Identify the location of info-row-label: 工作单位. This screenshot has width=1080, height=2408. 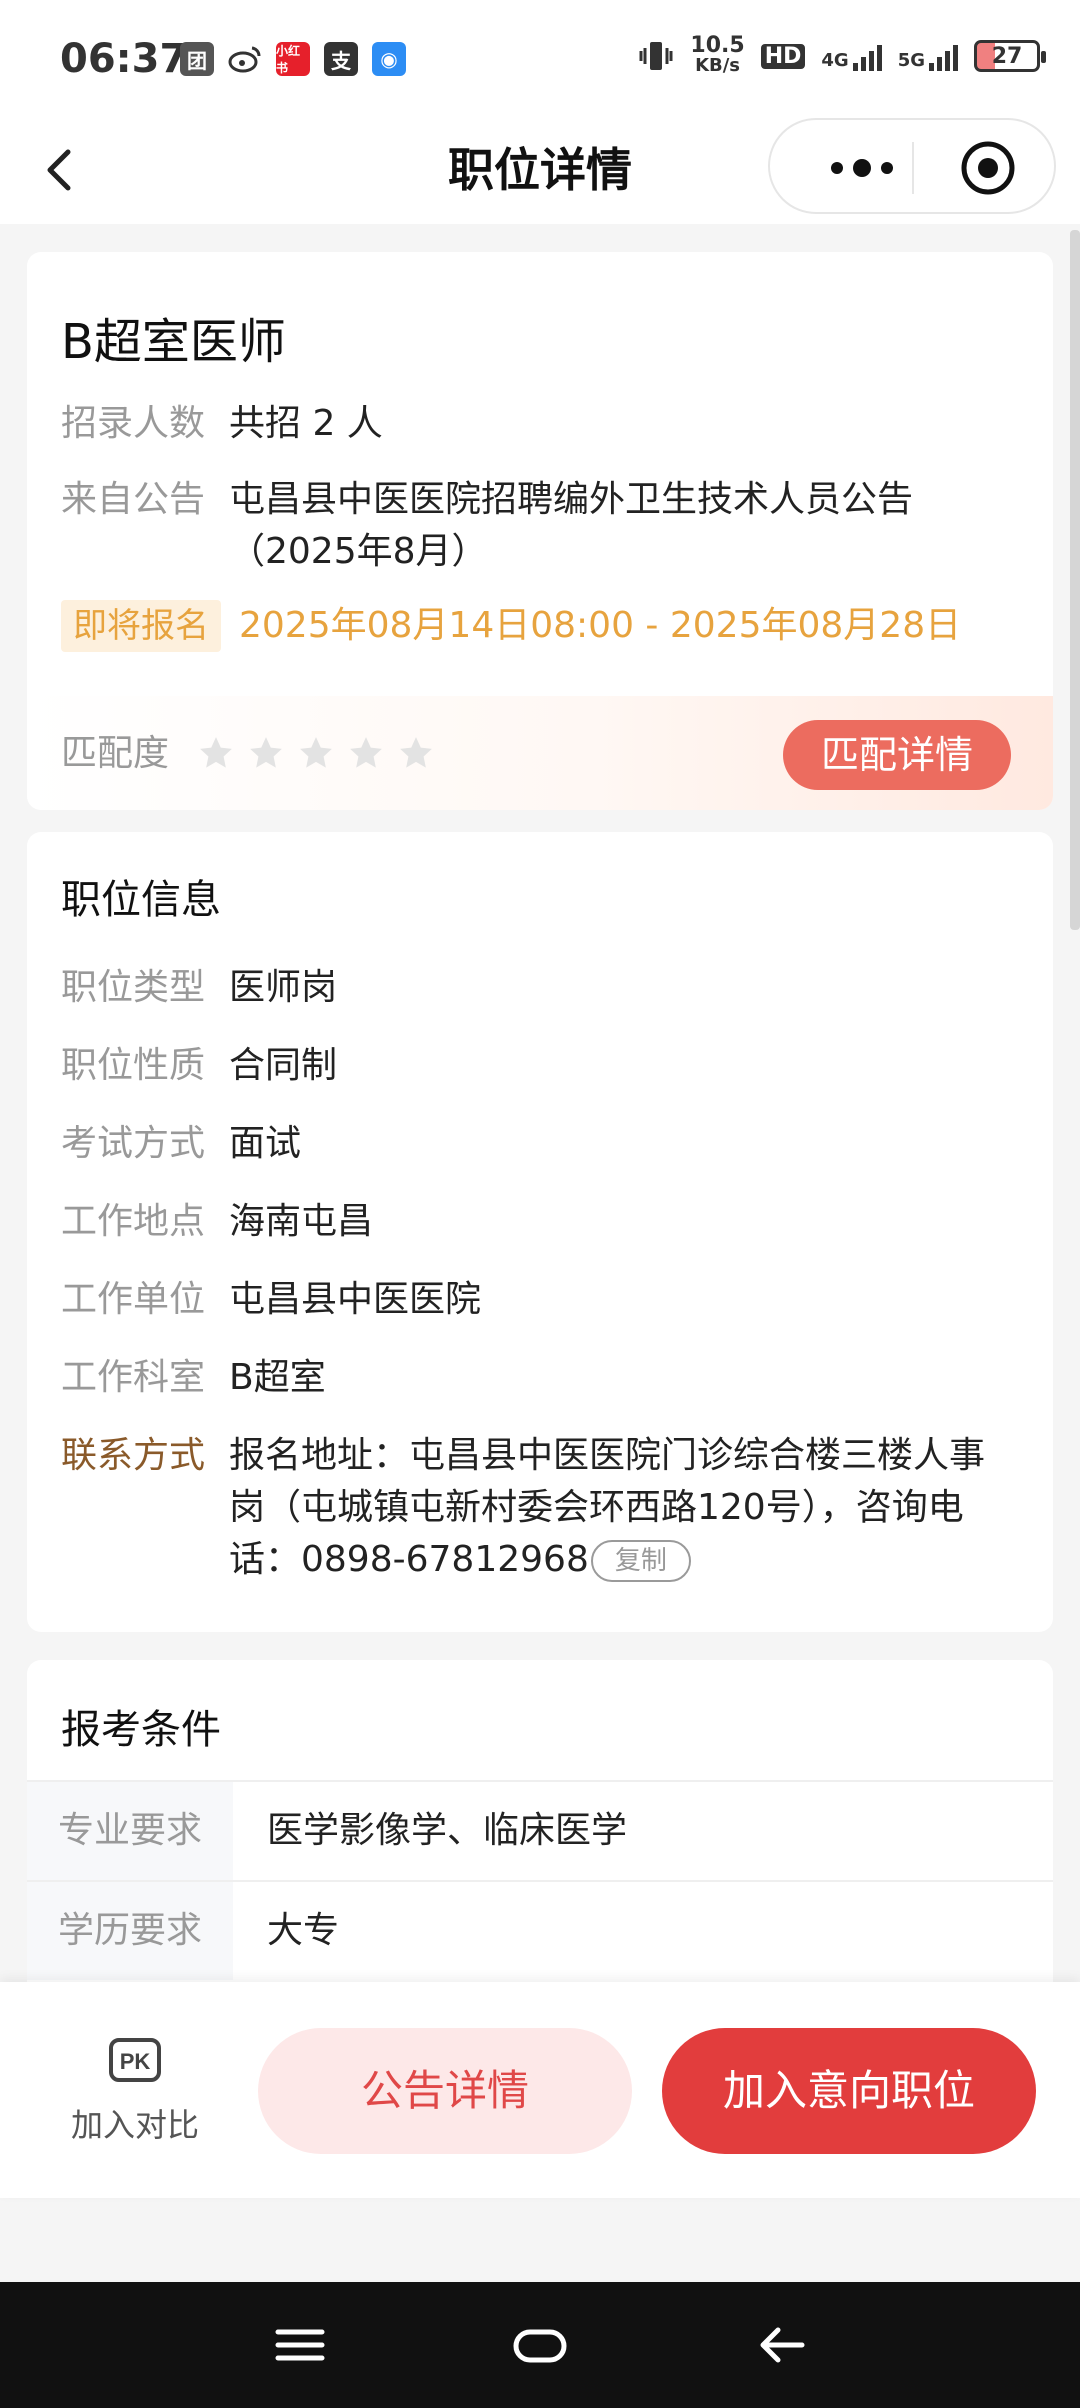
(133, 1299).